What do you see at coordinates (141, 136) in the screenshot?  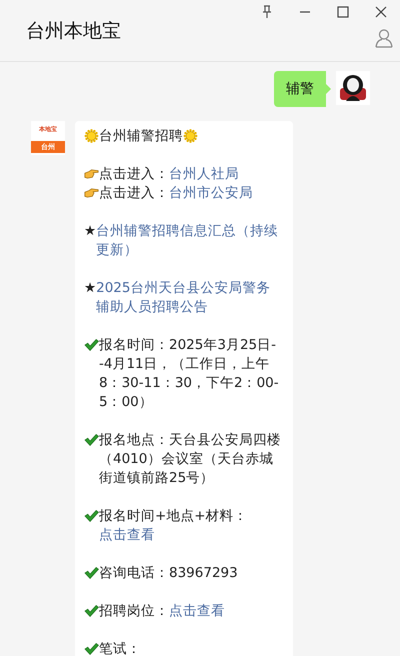 I see `message-text: 台州辅警招聘` at bounding box center [141, 136].